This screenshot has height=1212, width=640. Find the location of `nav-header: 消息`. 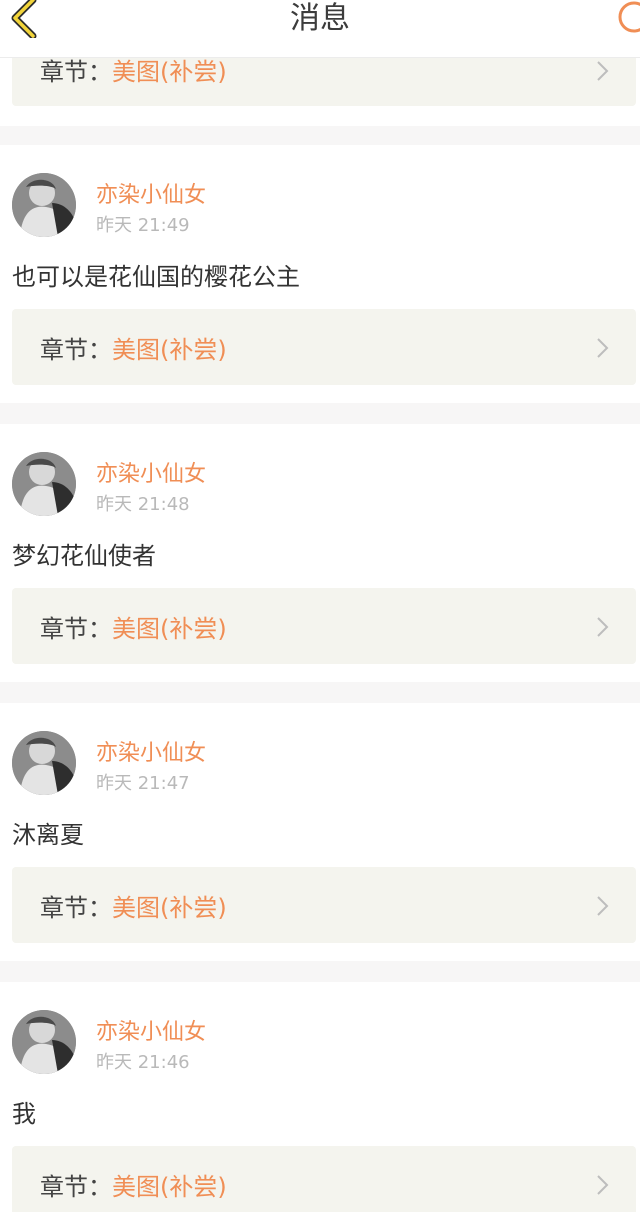

nav-header: 消息 is located at coordinates (320, 29).